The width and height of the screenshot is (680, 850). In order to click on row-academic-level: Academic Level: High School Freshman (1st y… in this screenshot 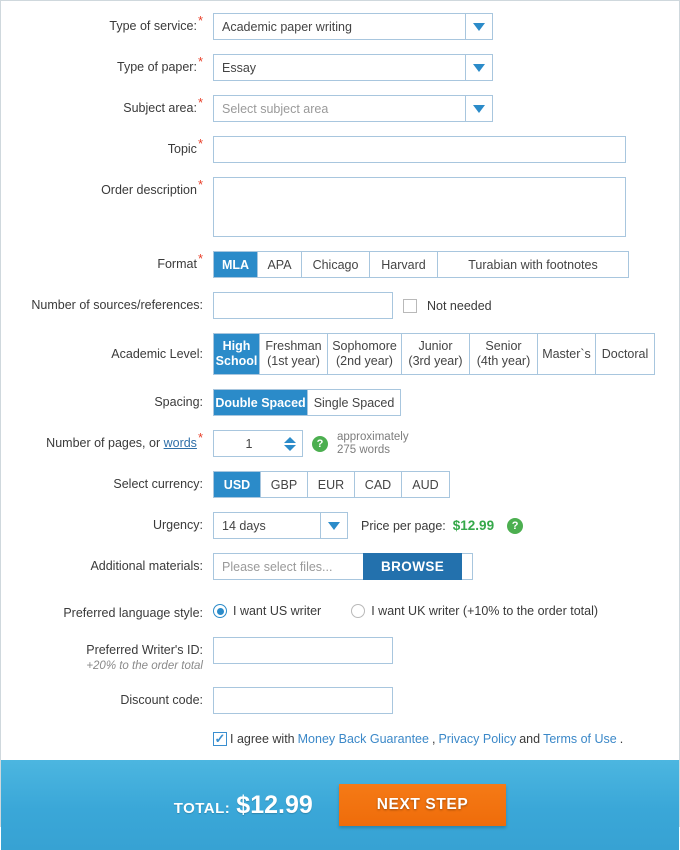, I will do `click(340, 354)`.